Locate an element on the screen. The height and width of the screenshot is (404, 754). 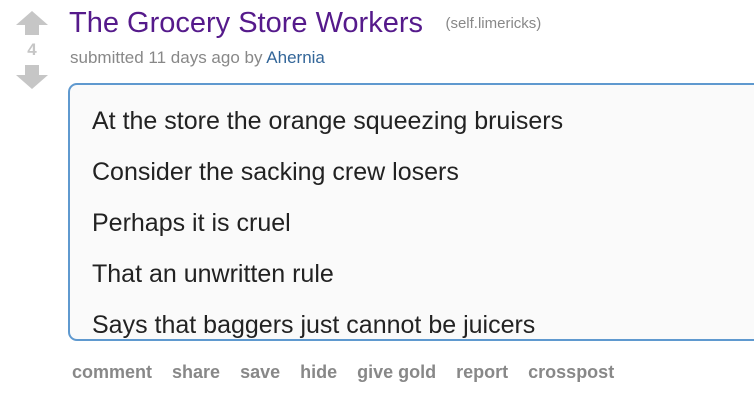
author-link: Ahernia is located at coordinates (295, 57).